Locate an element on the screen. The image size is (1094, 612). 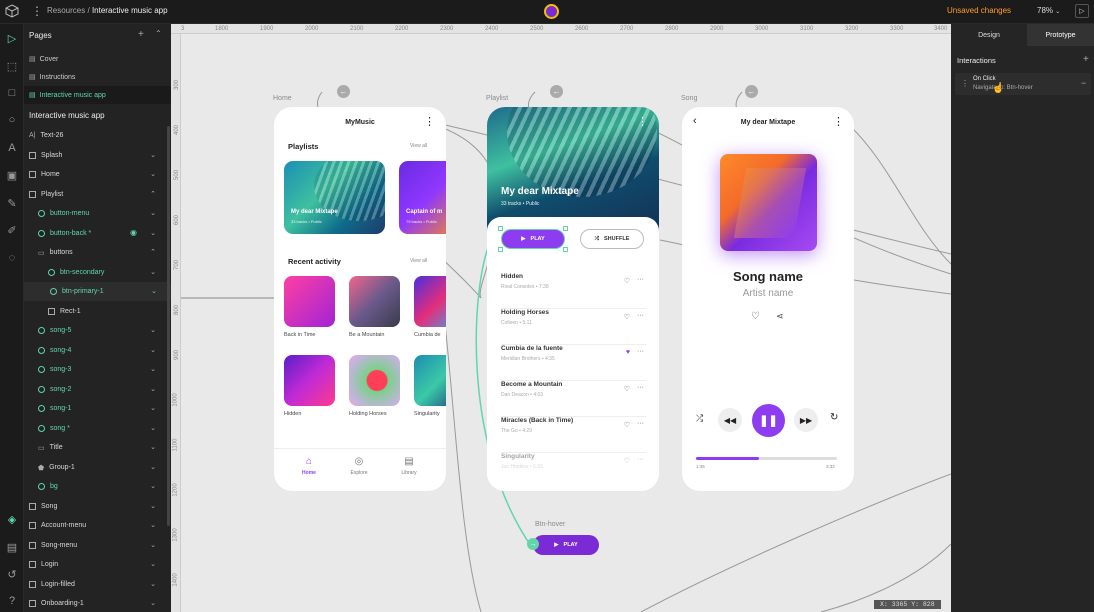
song-row: Holding Horses Colleen • 5:11 ♡ ··· is located at coordinates (573, 327).